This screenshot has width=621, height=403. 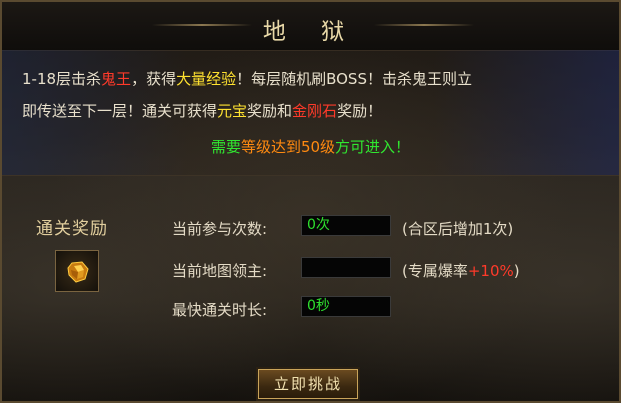 I want to click on desc-text: 即传送至下一层！通关可获得, so click(x=120, y=111).